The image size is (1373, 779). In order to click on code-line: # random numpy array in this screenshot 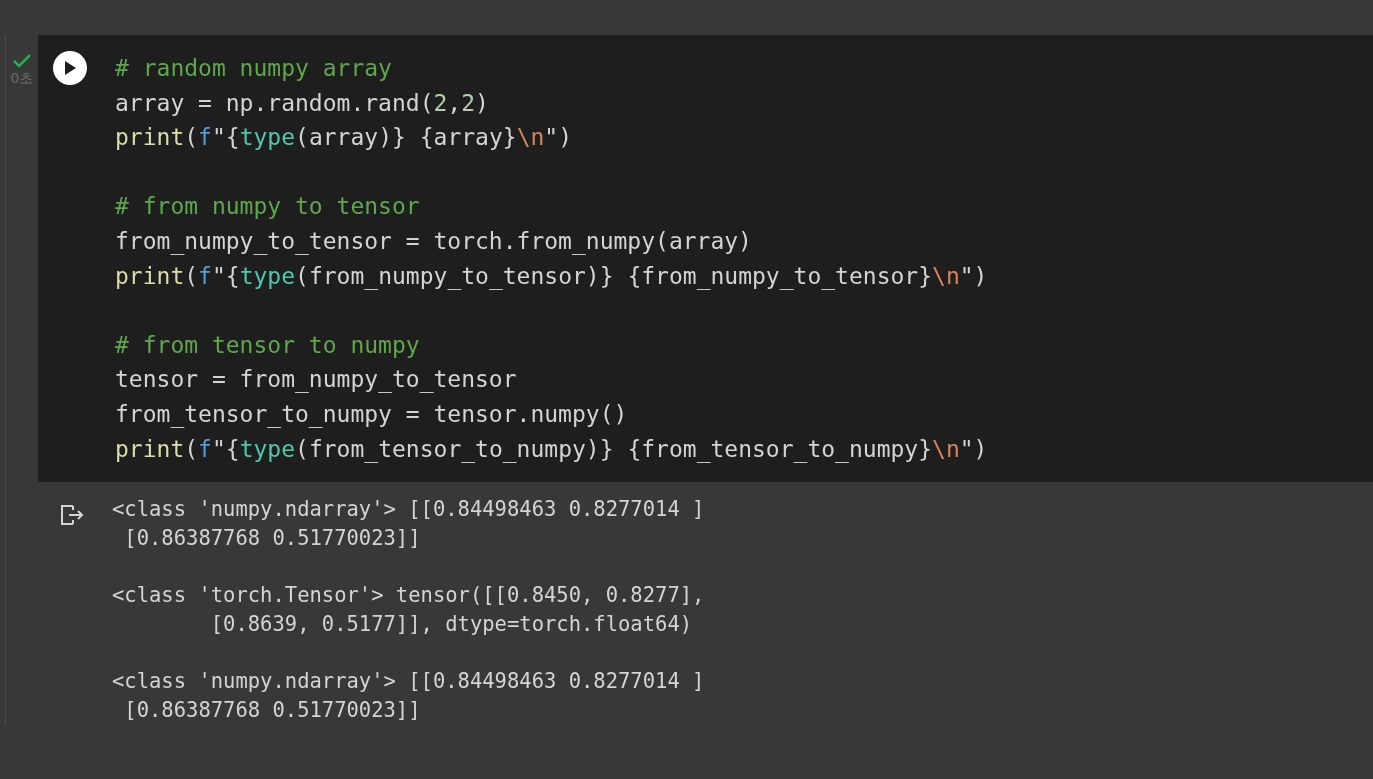, I will do `click(254, 68)`.